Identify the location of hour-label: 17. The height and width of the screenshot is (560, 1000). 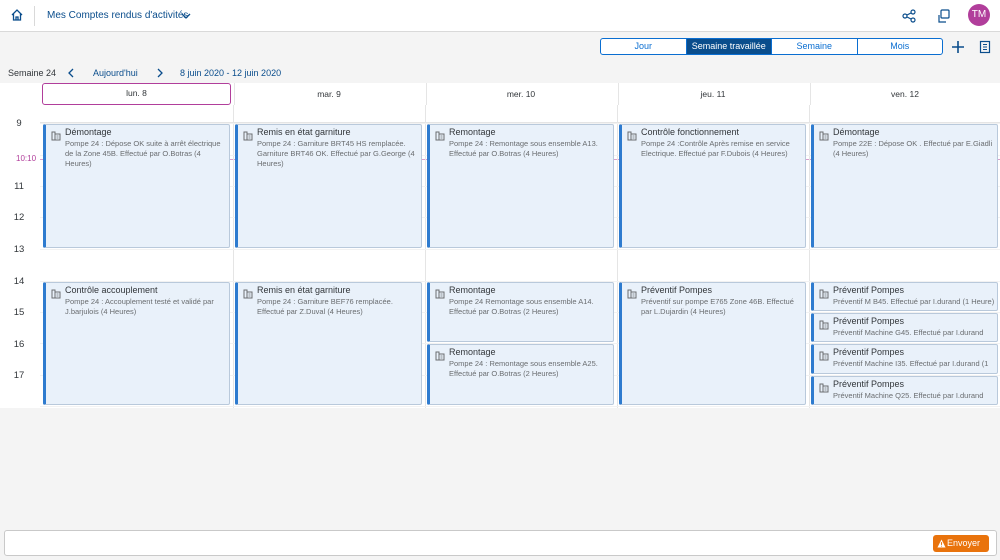
(19, 375).